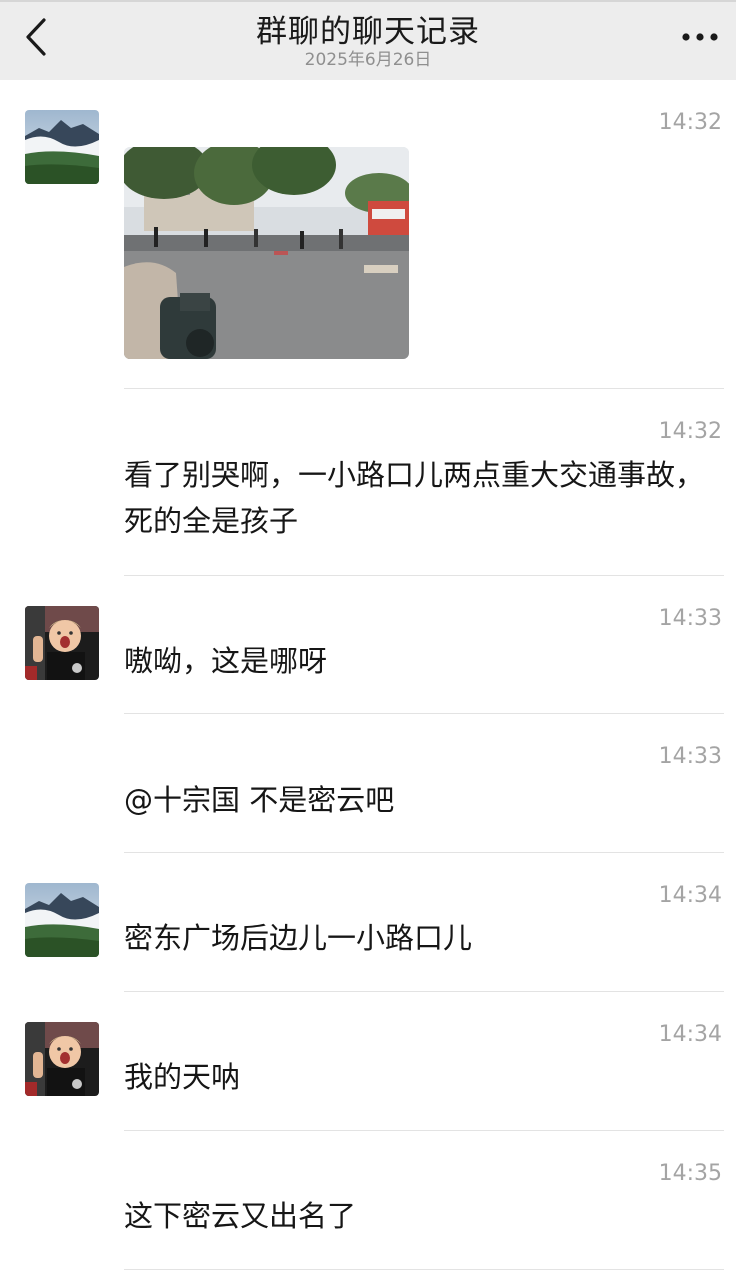 Image resolution: width=736 pixels, height=1280 pixels. What do you see at coordinates (298, 938) in the screenshot?
I see `message-text: 密东广场后边儿一小路口儿` at bounding box center [298, 938].